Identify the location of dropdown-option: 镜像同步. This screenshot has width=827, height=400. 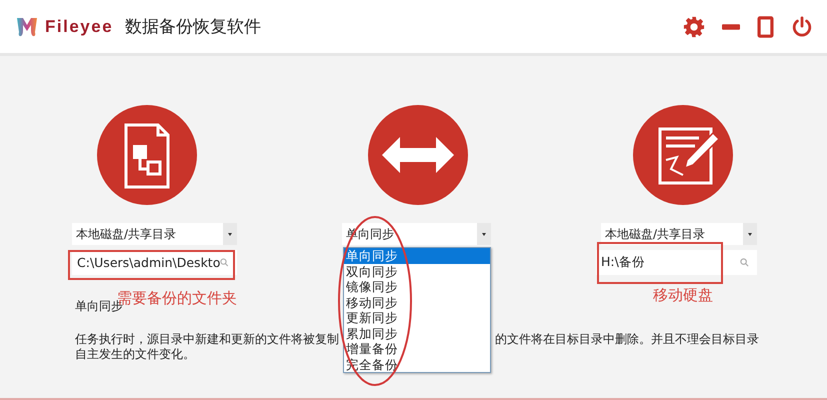
(417, 286).